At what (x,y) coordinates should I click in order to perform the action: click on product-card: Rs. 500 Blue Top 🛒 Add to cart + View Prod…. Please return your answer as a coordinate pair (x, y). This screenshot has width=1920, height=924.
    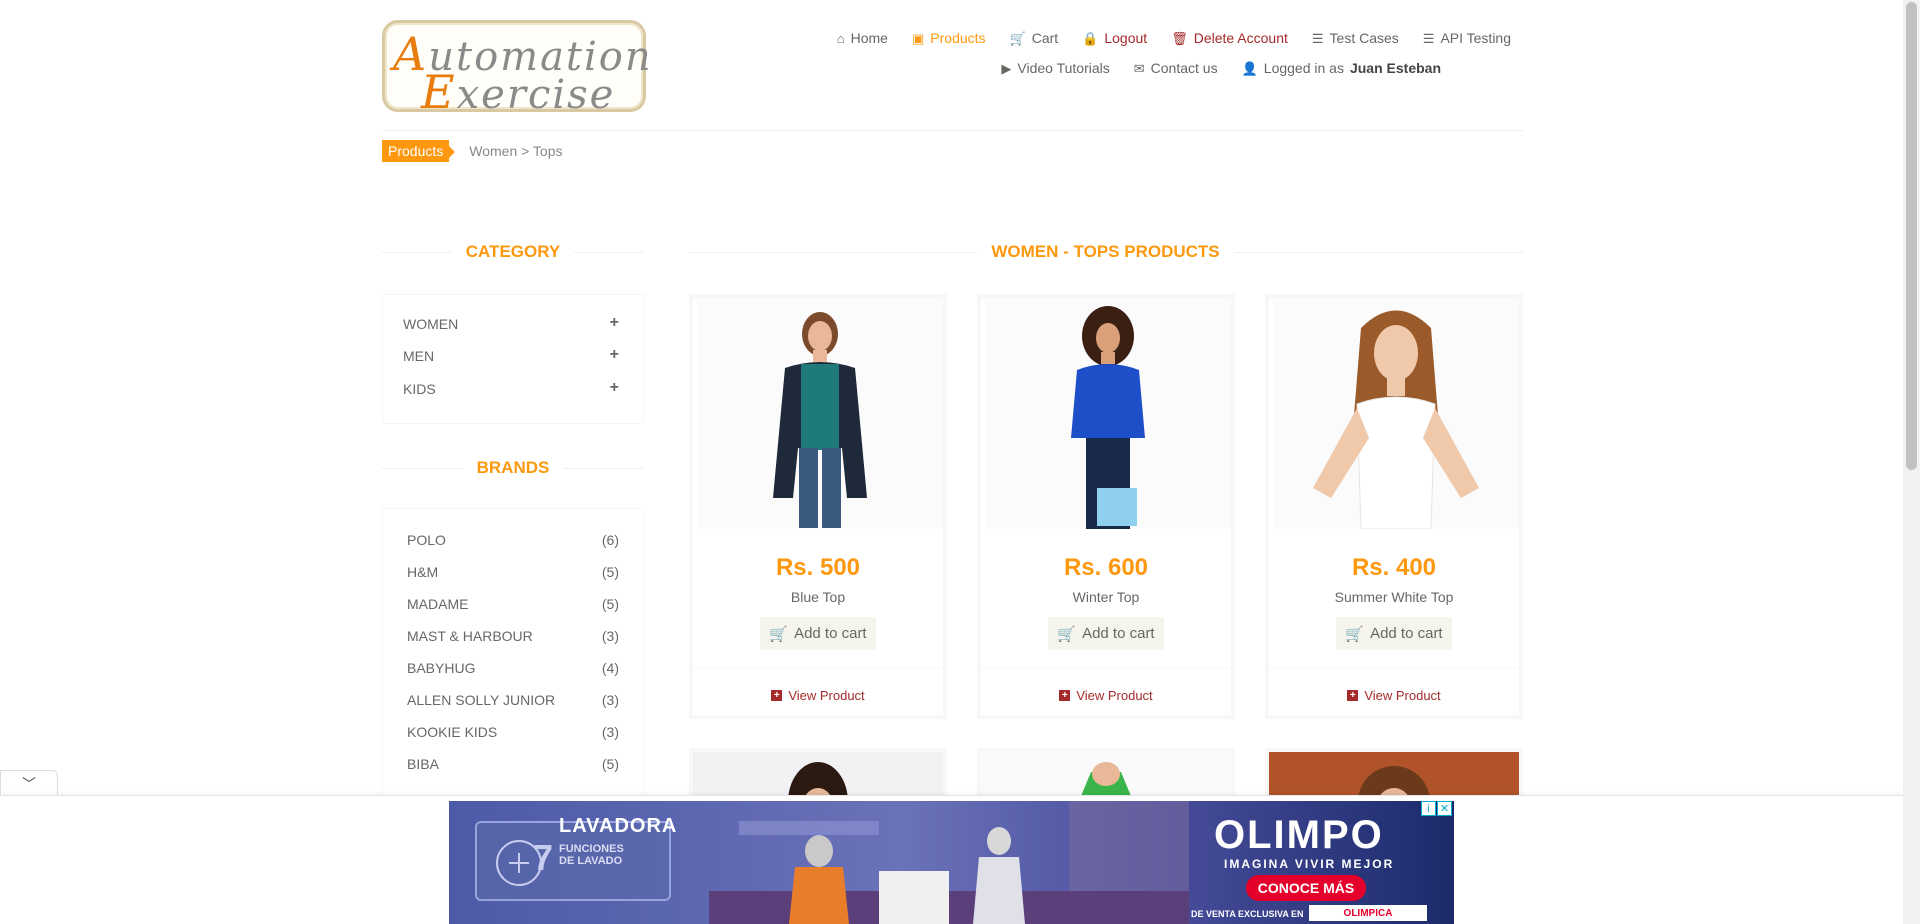
    Looking at the image, I should click on (818, 506).